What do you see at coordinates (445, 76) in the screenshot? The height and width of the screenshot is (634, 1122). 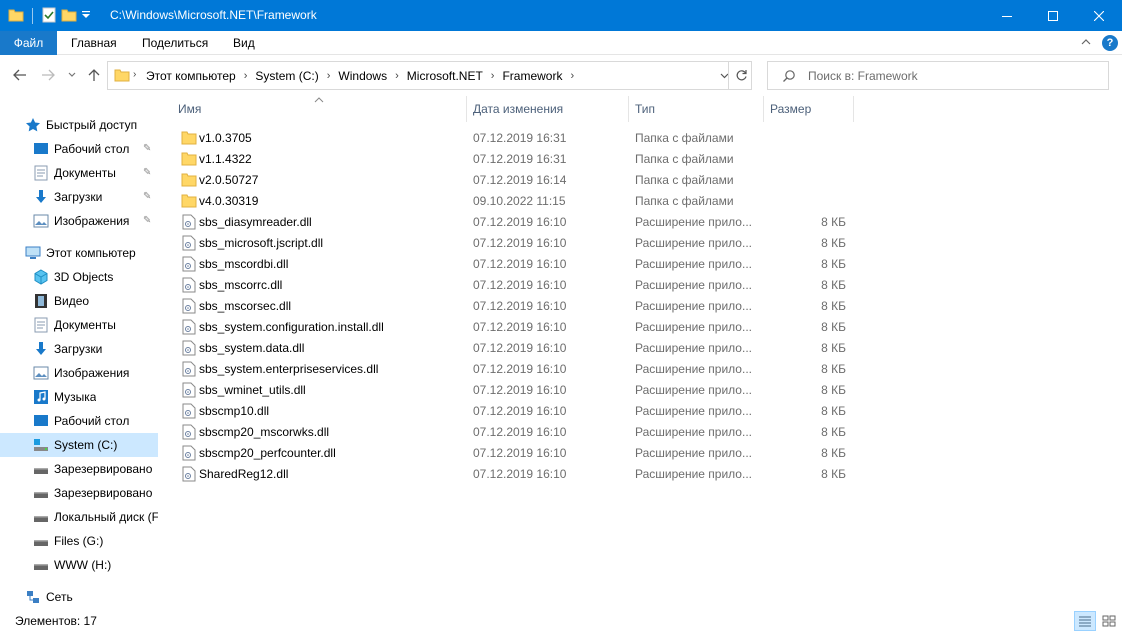 I see `crumb-microsoft-net: Microsoft.NET` at bounding box center [445, 76].